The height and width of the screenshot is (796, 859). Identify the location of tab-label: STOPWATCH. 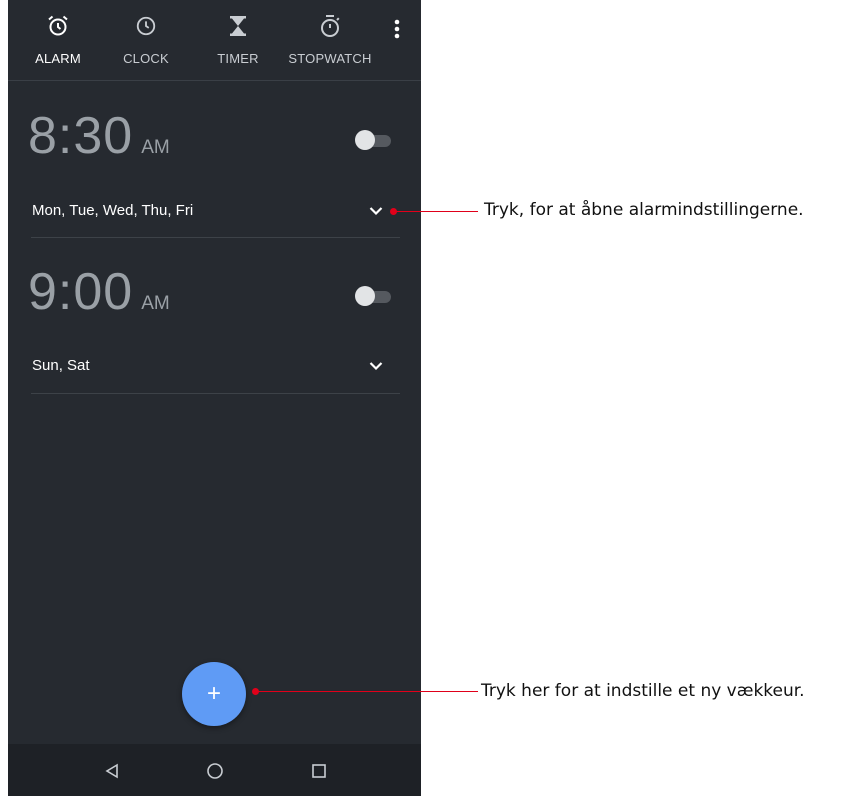
(330, 58).